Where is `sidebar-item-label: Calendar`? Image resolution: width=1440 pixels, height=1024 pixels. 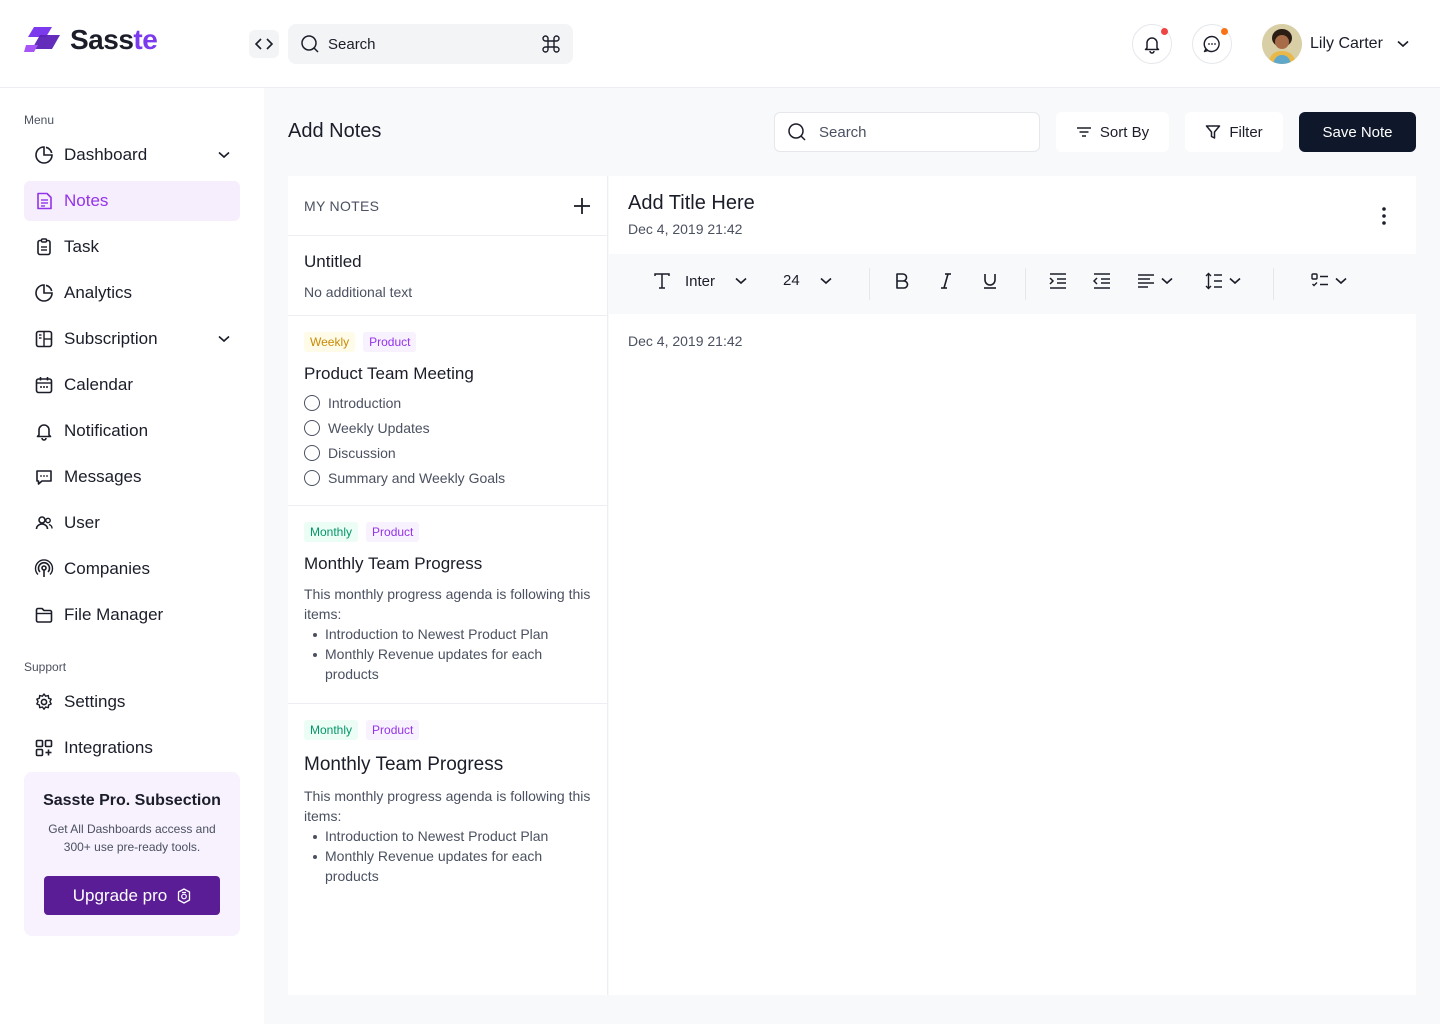
sidebar-item-label: Calendar is located at coordinates (98, 384).